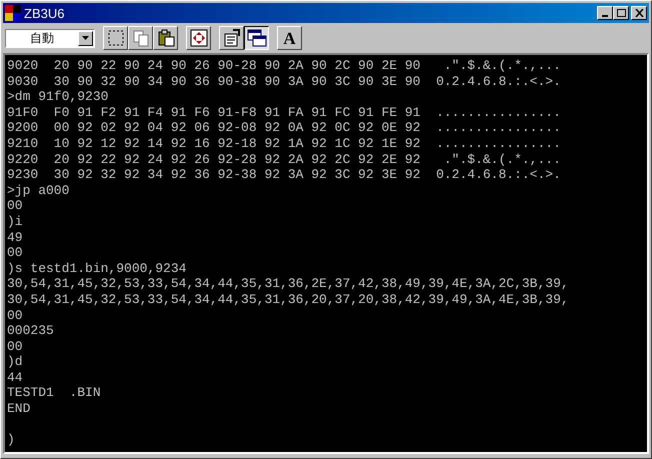 This screenshot has height=459, width=652. Describe the element at coordinates (284, 82) in the screenshot. I see `console-line: 9030 30 90 32 90 34 90 36 90-38 90 3A 90 3C 90 3E 90 0.2.4.6.8.:.<.>.` at that location.